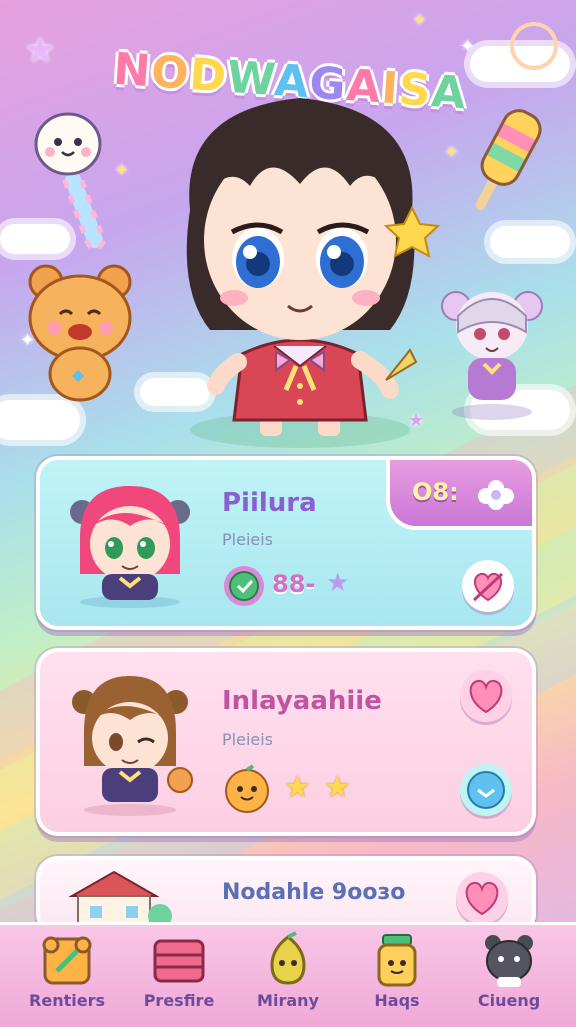 The width and height of the screenshot is (576, 1027). I want to click on nav-item-presfire: Presfire, so click(179, 976).